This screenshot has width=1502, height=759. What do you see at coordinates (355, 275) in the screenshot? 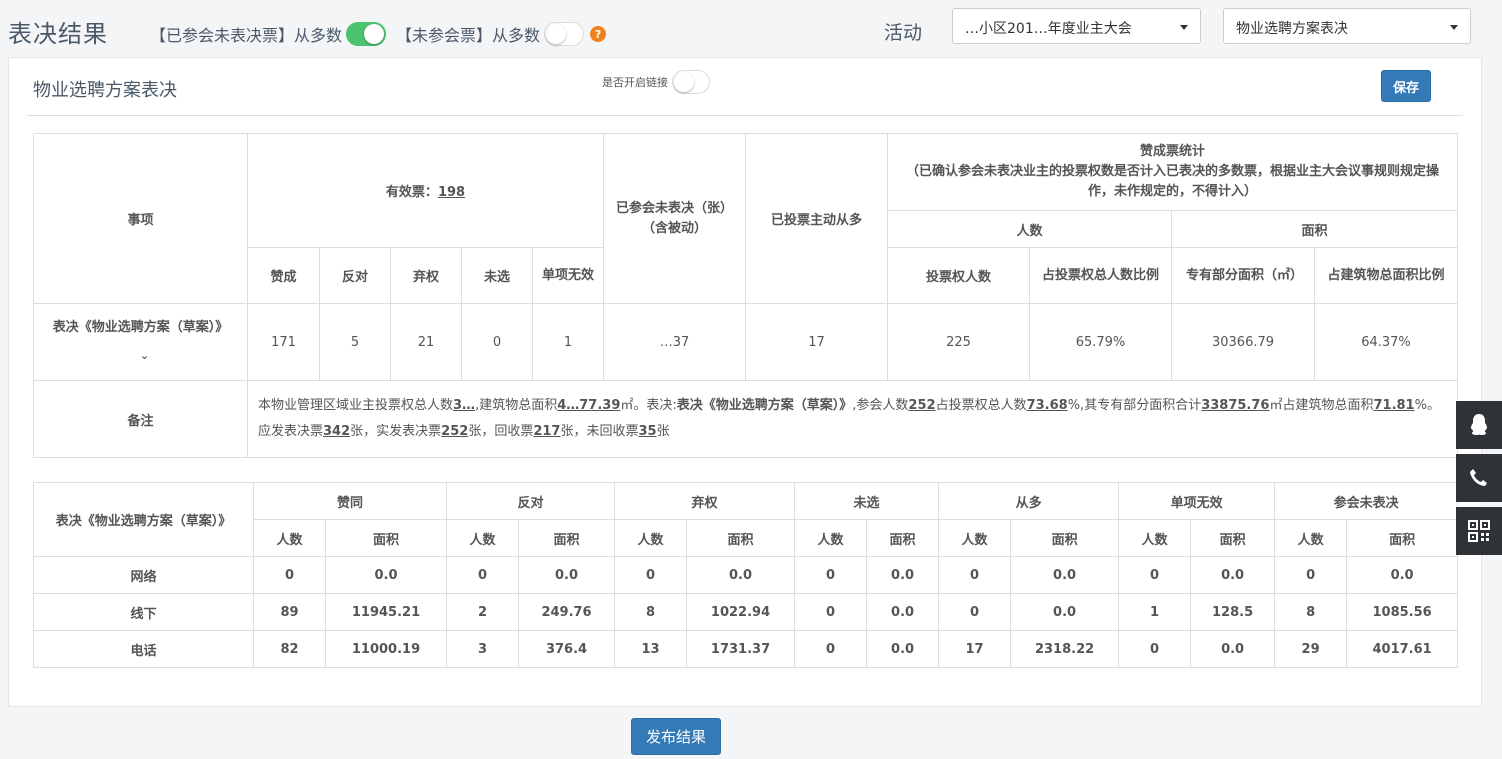
I see `sub-oppose: 反对` at bounding box center [355, 275].